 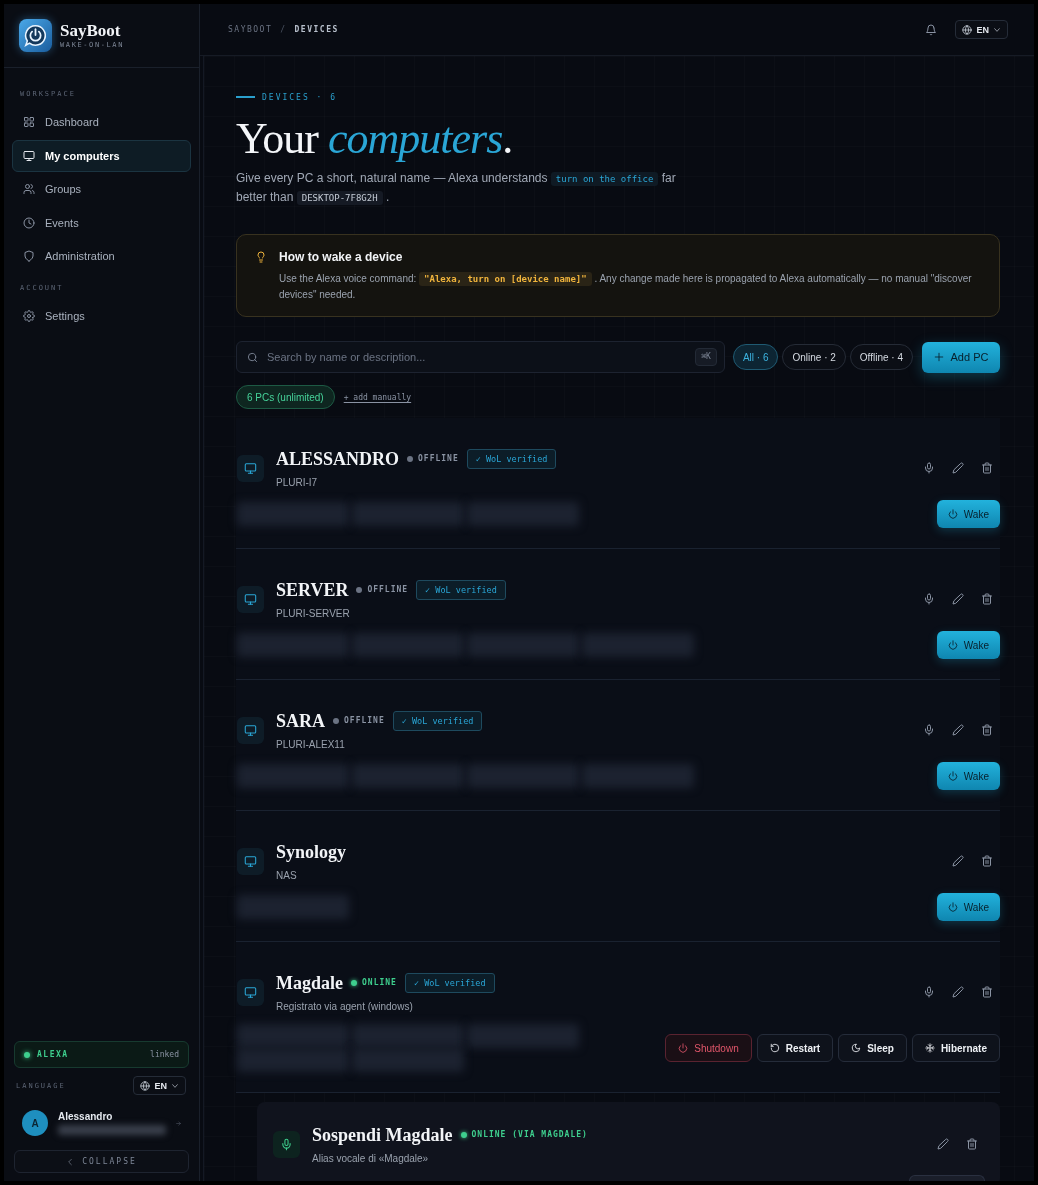 What do you see at coordinates (377, 397) in the screenshot?
I see `add-manually-link: + add manually` at bounding box center [377, 397].